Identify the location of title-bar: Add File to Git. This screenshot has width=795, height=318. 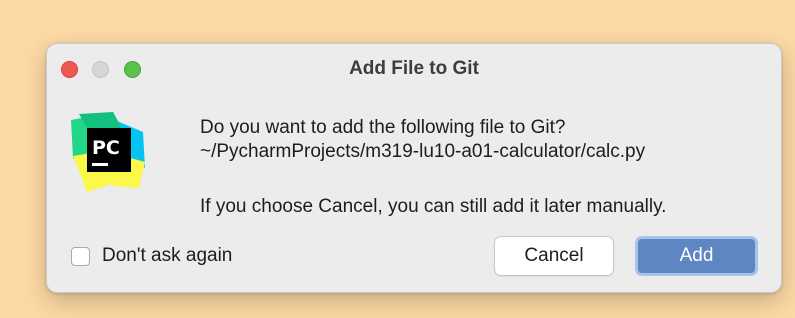
(414, 69).